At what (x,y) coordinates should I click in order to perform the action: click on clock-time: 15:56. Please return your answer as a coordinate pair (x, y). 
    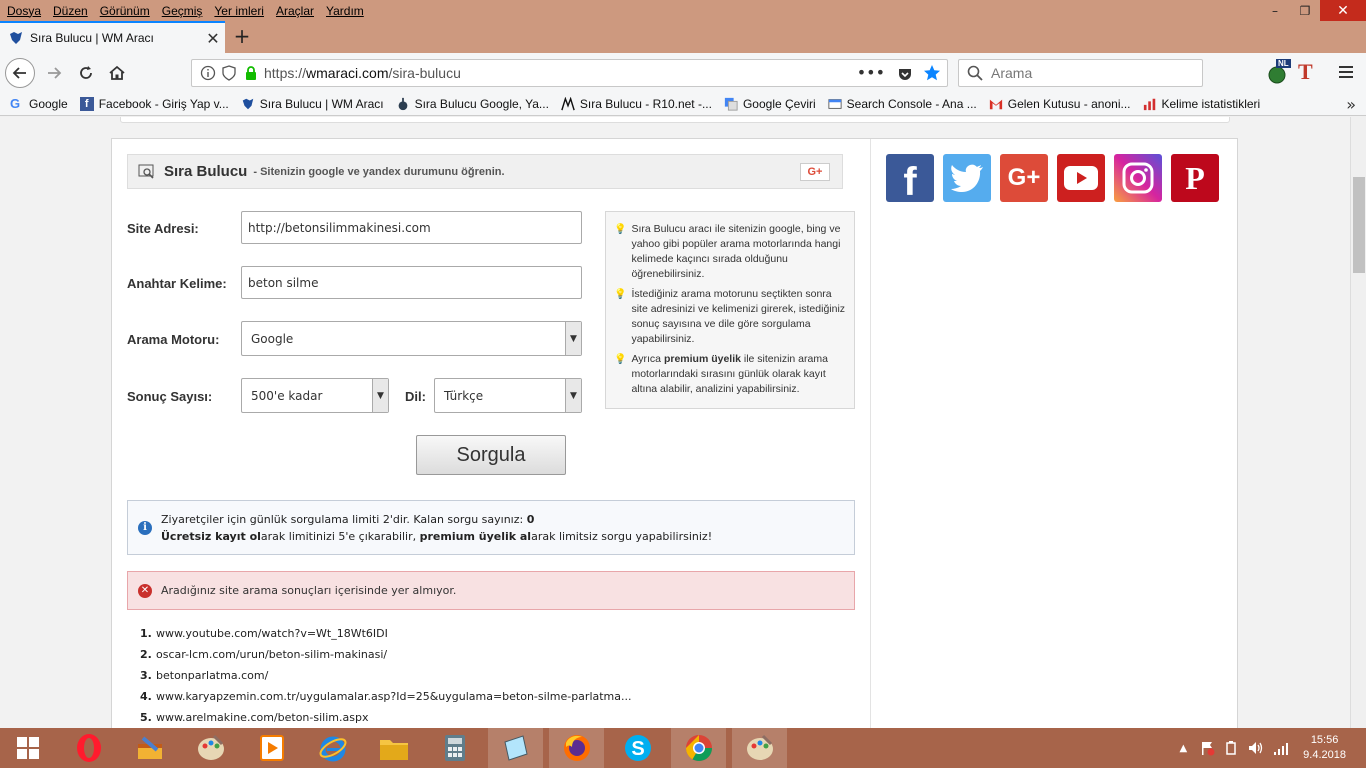
    Looking at the image, I should click on (1324, 740).